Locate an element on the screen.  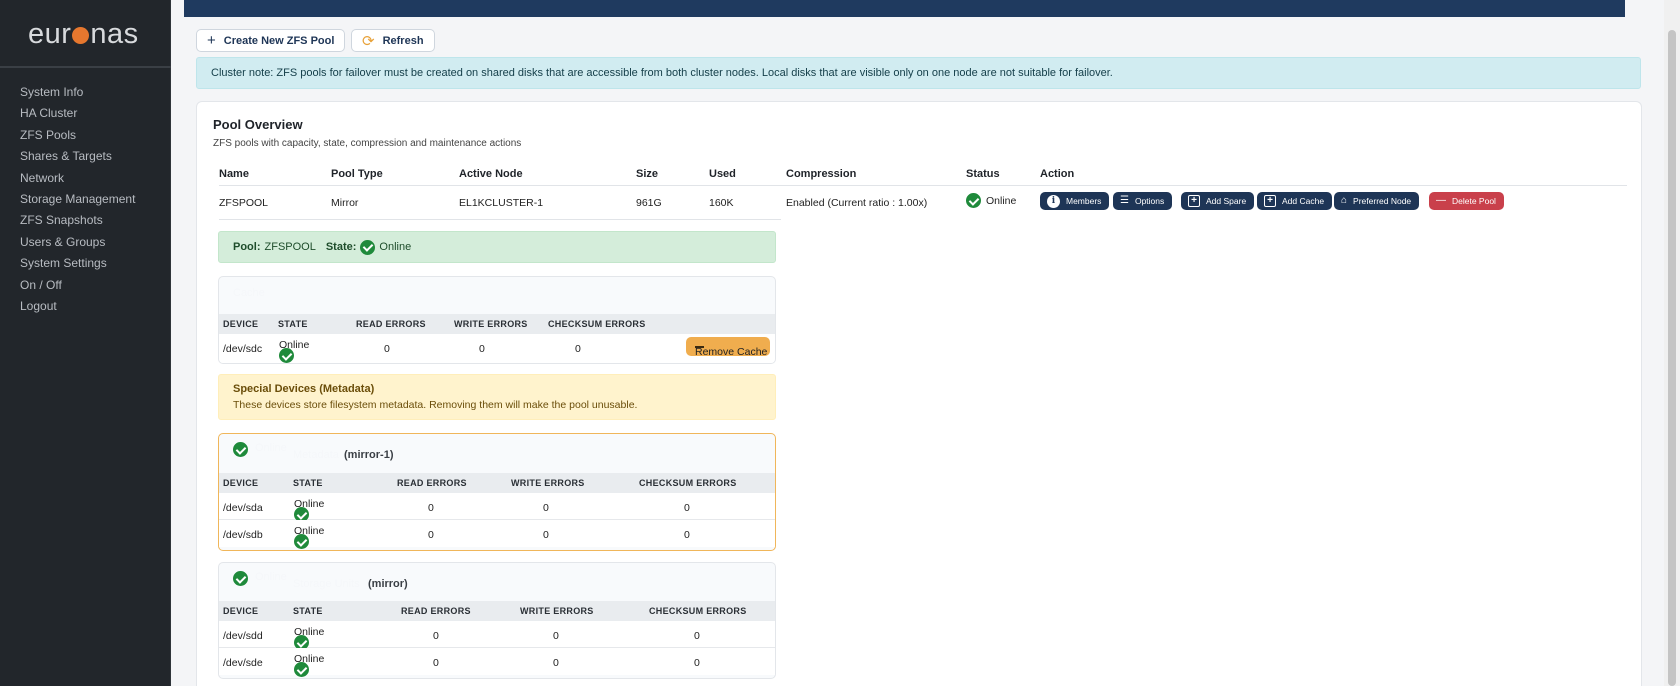
add-spare-label: Add Spare is located at coordinates (1226, 201).